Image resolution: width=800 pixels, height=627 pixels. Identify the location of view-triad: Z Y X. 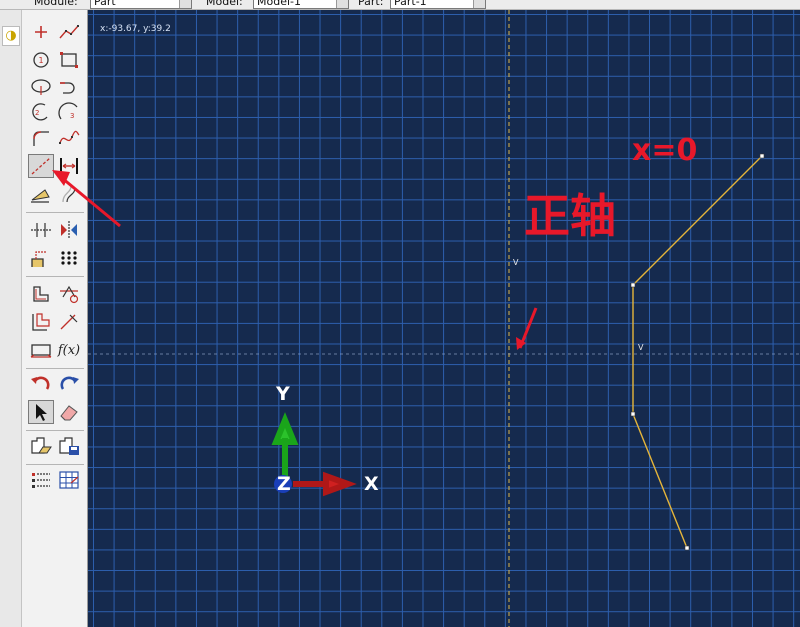
(325, 440).